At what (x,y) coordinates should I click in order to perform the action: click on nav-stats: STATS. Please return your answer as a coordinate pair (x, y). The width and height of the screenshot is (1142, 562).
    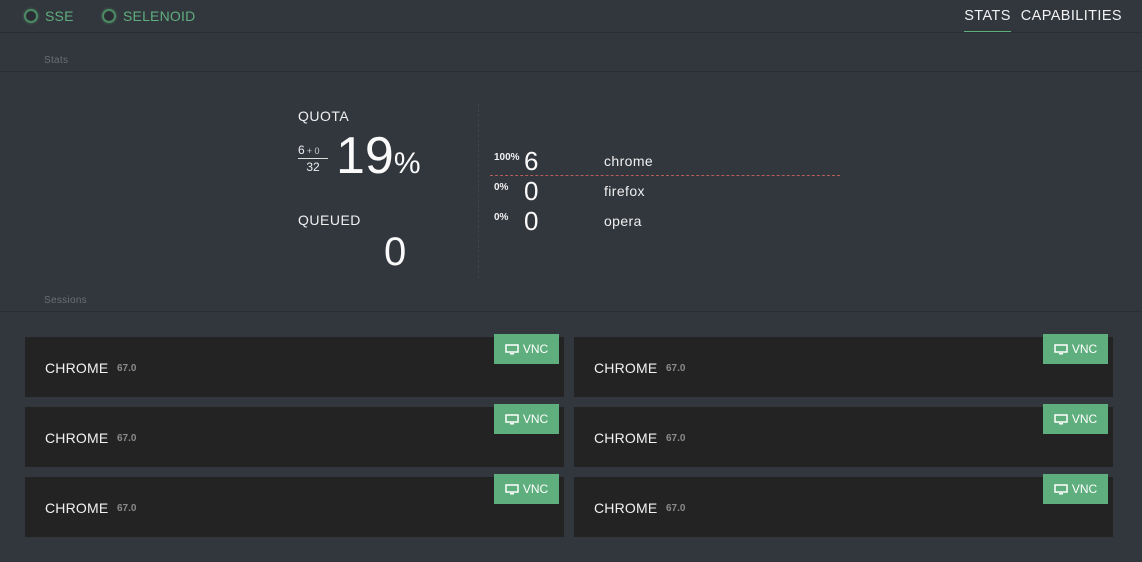
    Looking at the image, I should click on (987, 20).